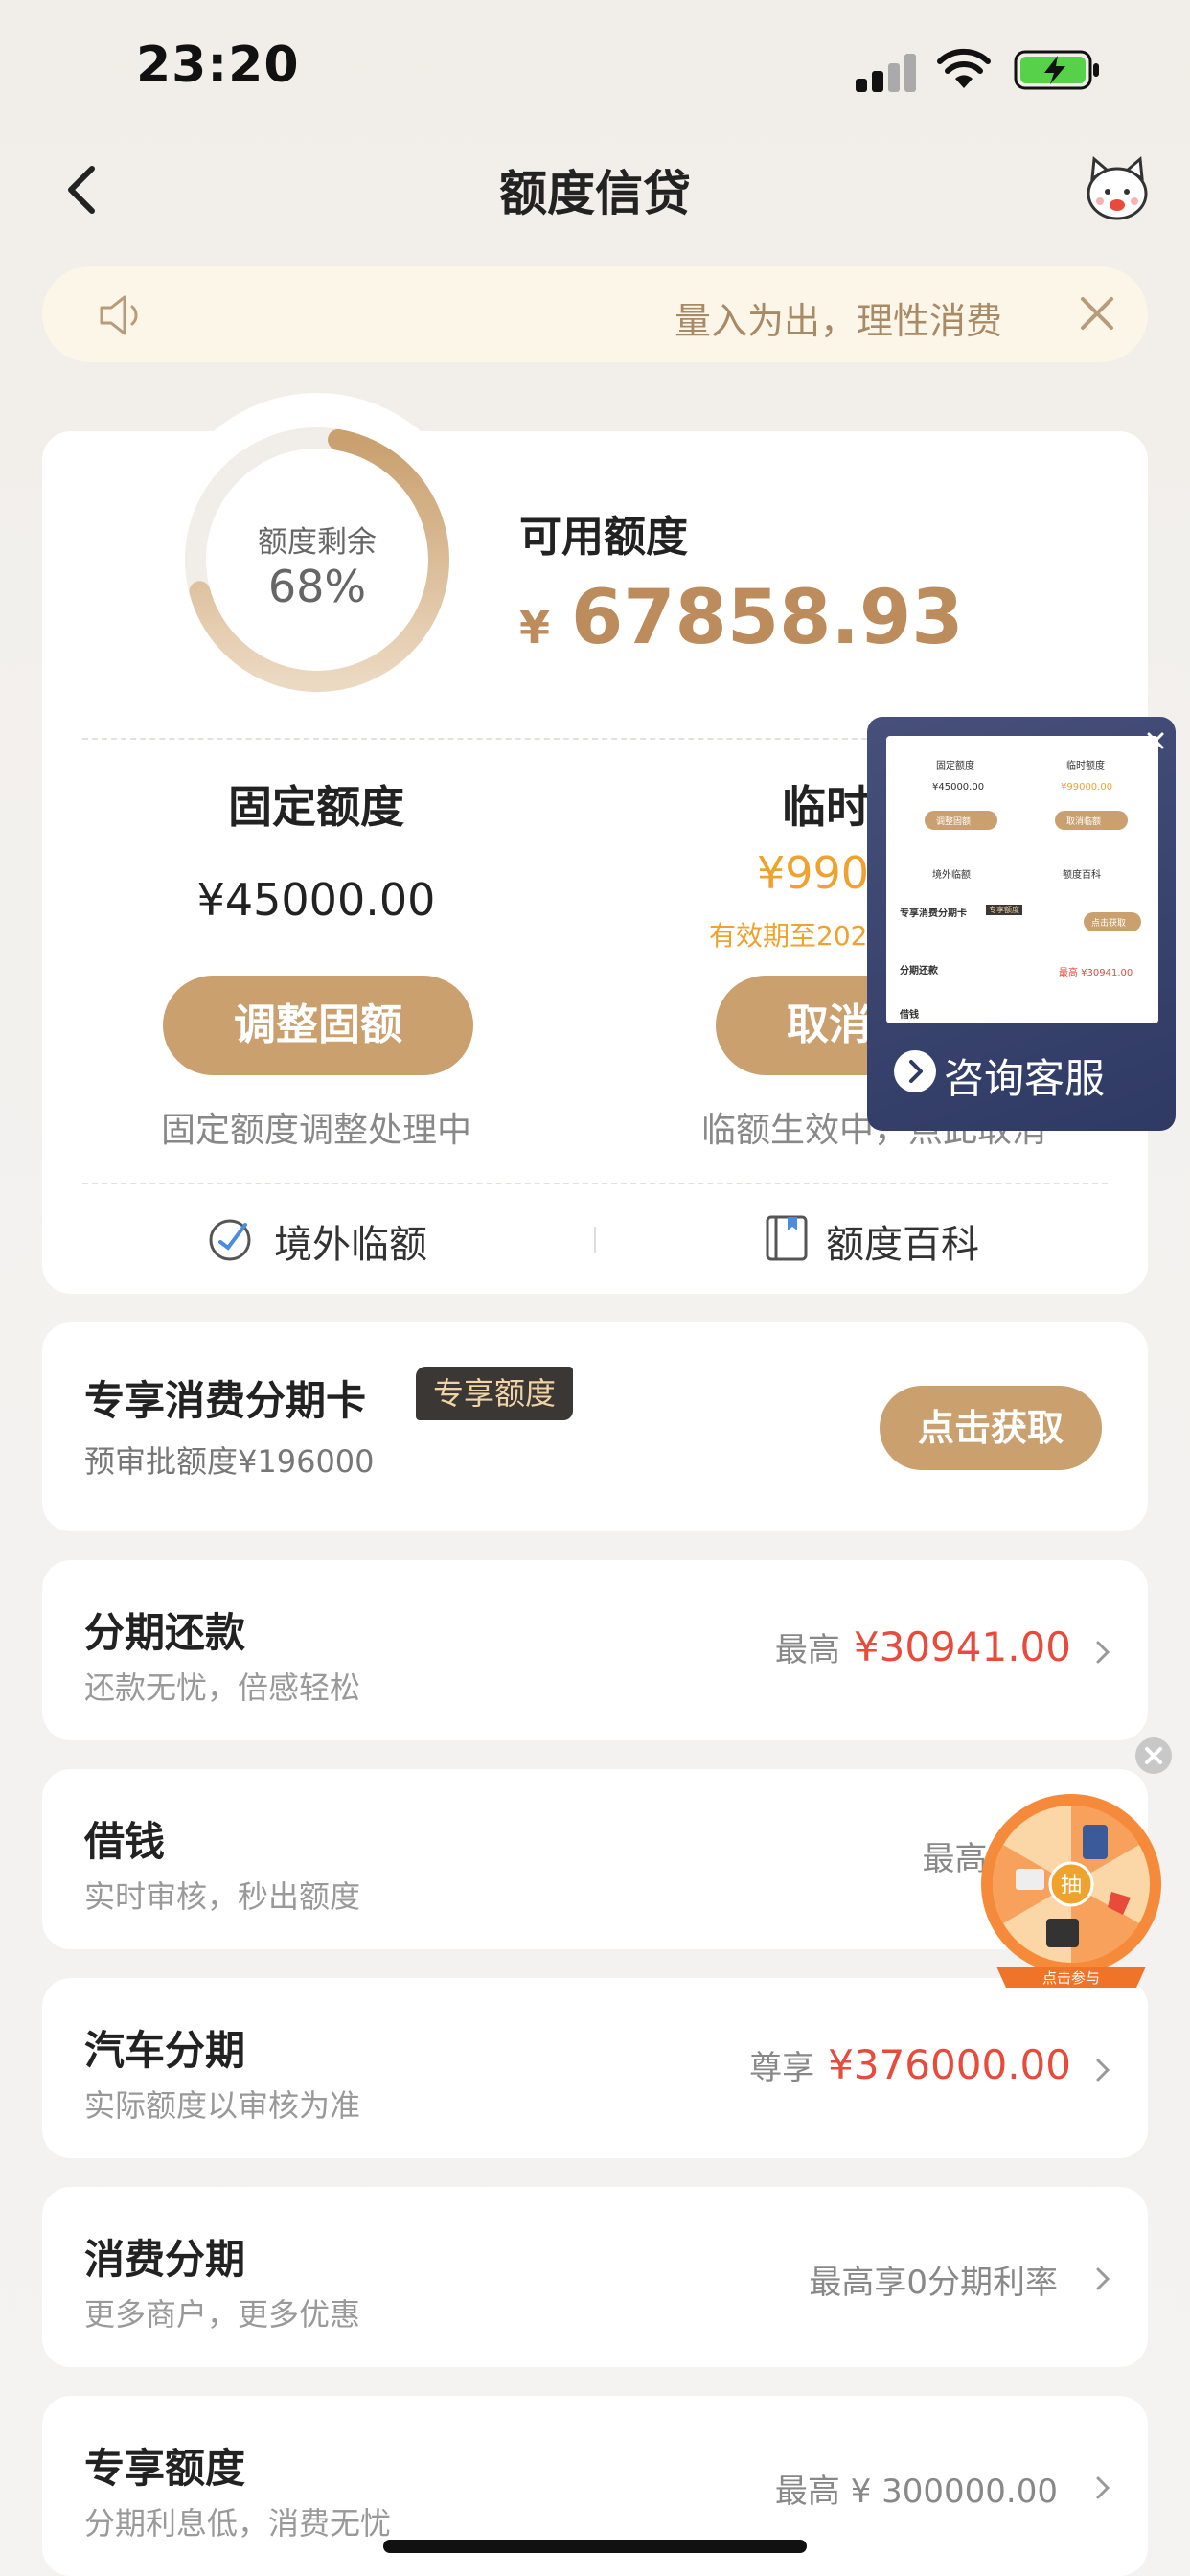 Image resolution: width=1190 pixels, height=2576 pixels. I want to click on cellular-signal-icon, so click(888, 73).